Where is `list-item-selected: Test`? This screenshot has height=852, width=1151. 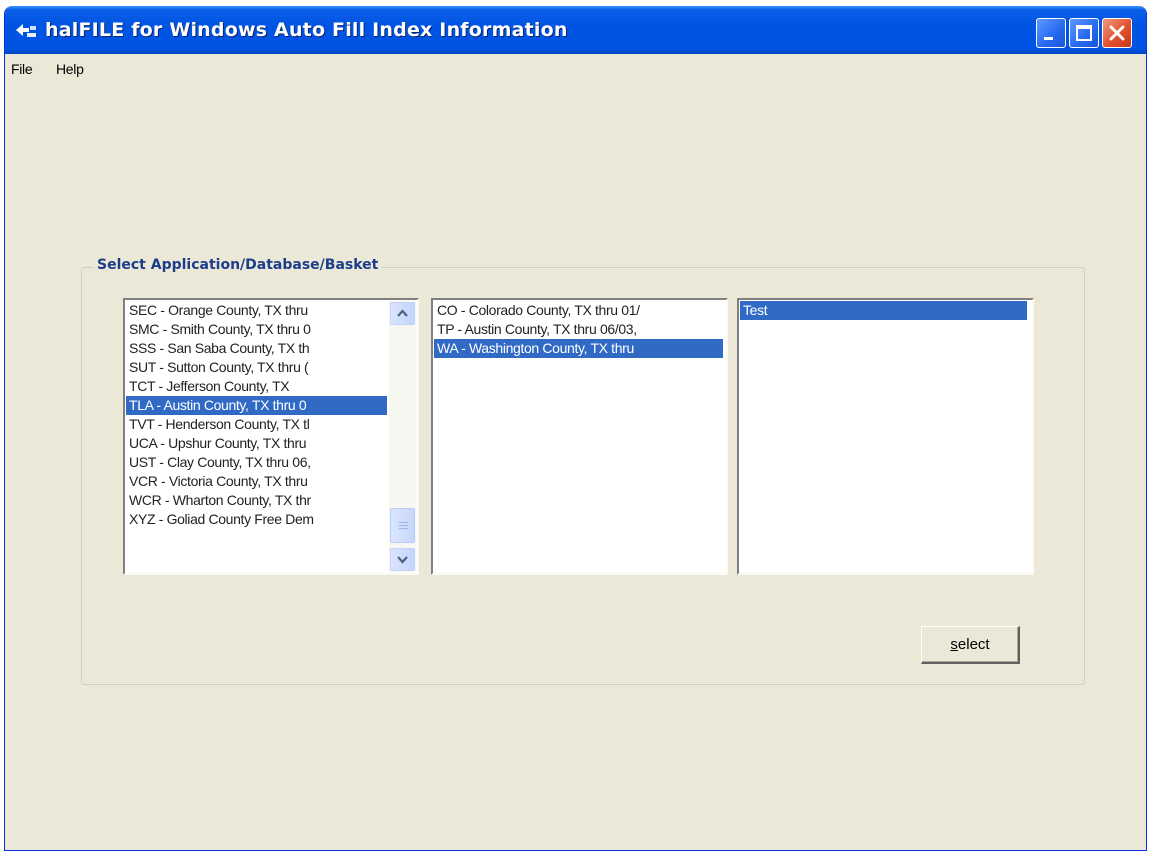 list-item-selected: Test is located at coordinates (883, 310).